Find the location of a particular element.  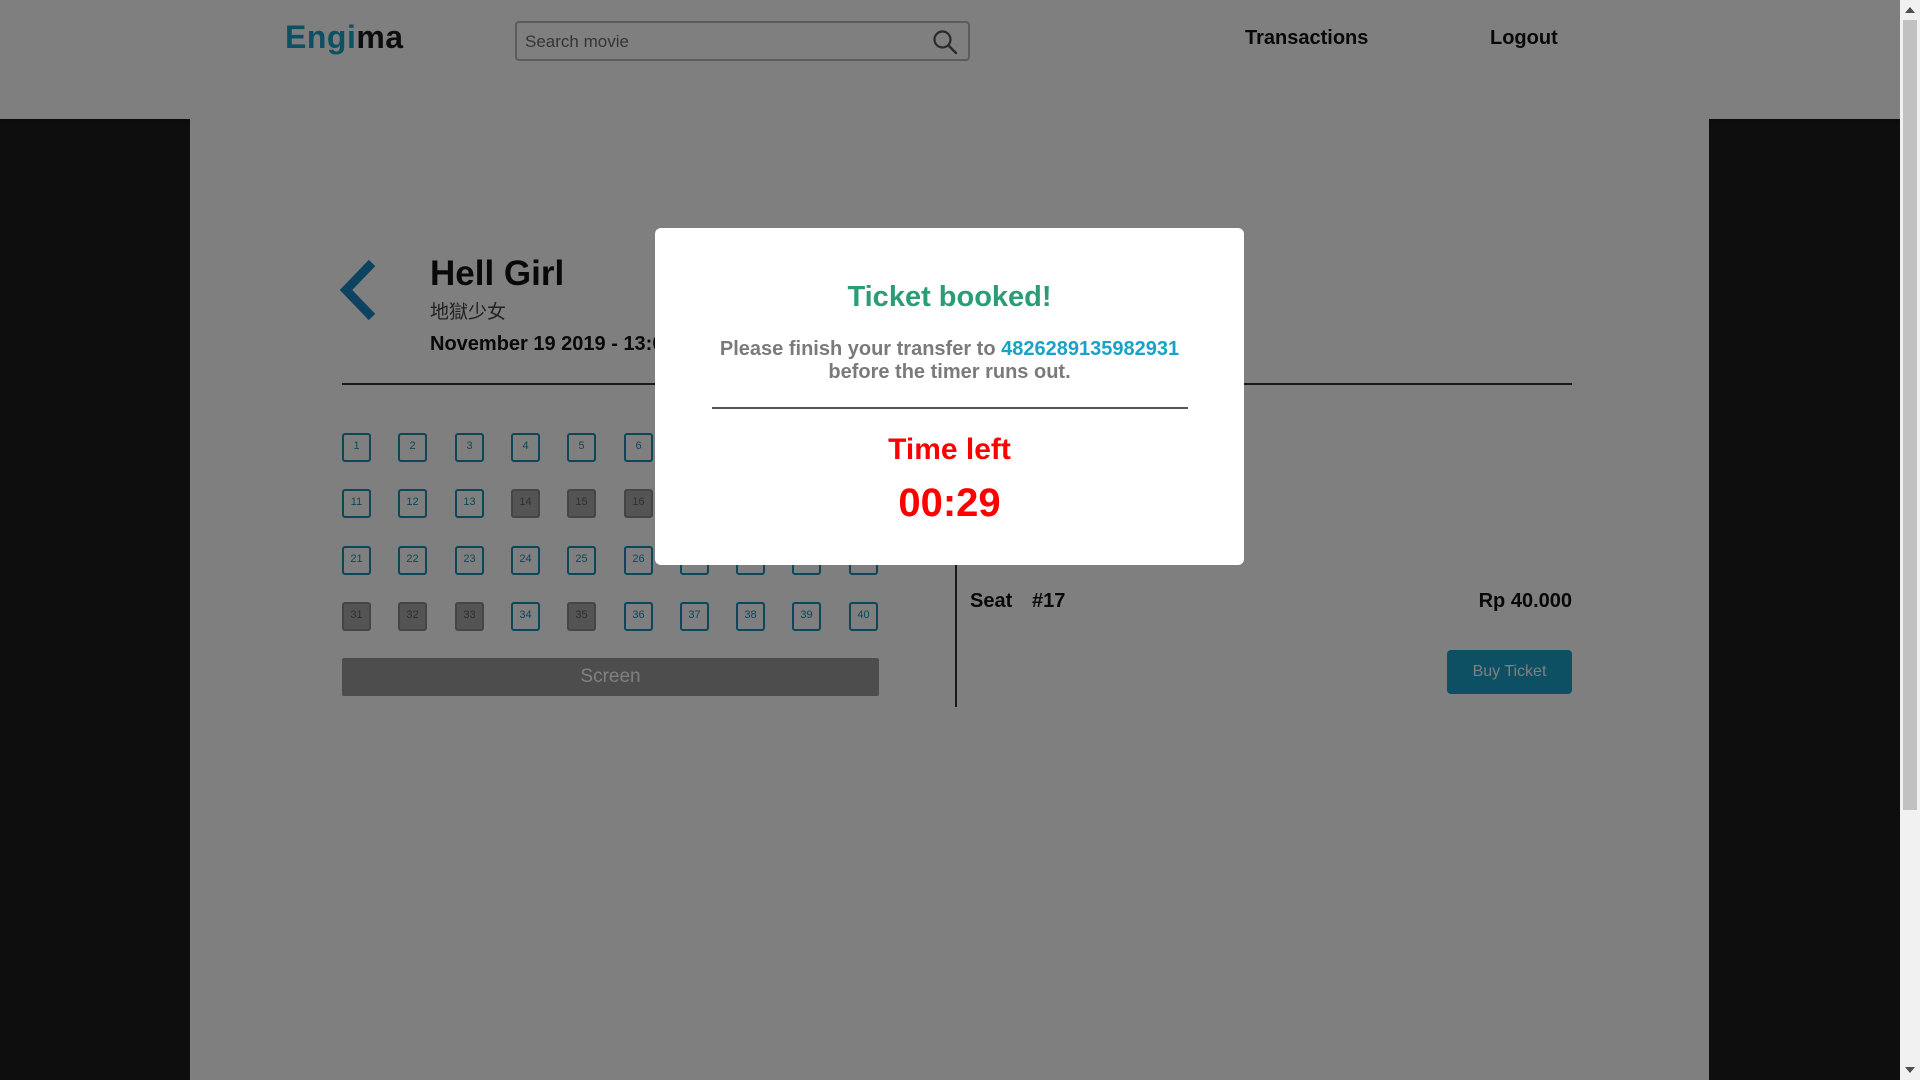

scrollbar is located at coordinates (1910, 540).